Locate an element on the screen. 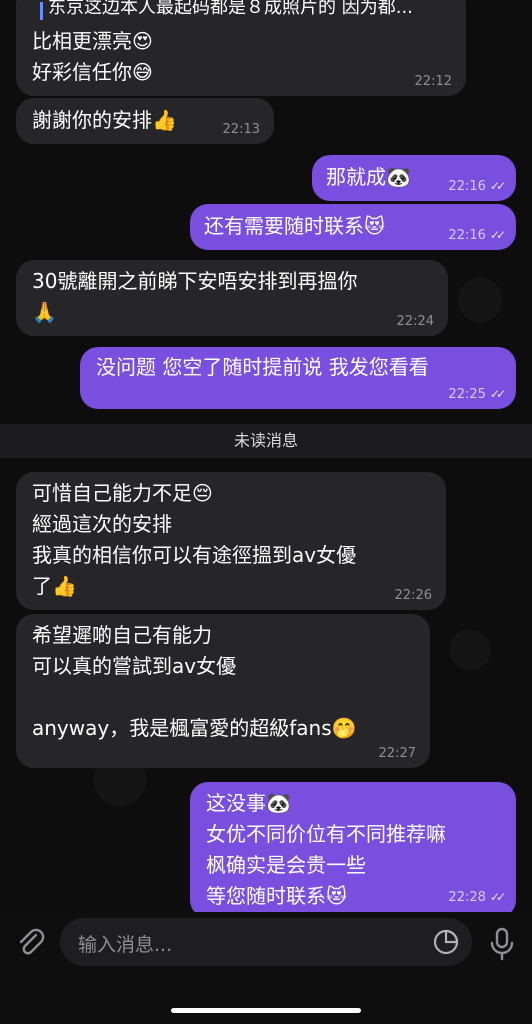  unread-divider-label: 未读消息 is located at coordinates (265, 440).